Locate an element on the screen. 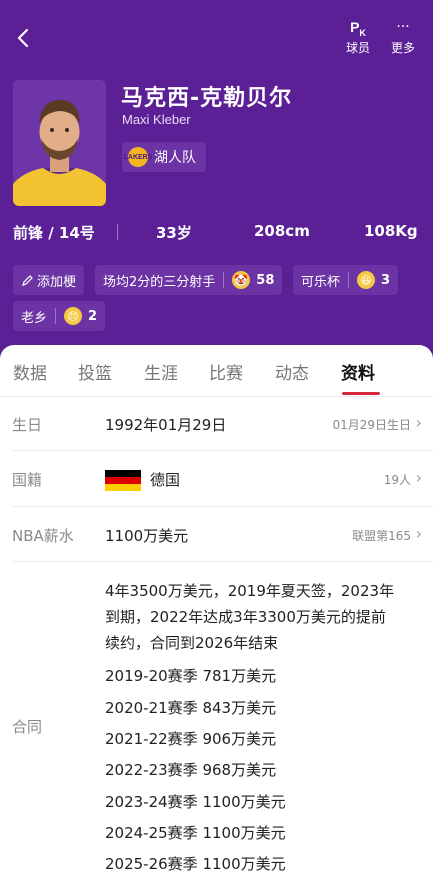 This screenshot has height=887, width=433. contract-season: 2023-24赛季 1100万美元 is located at coordinates (195, 802).